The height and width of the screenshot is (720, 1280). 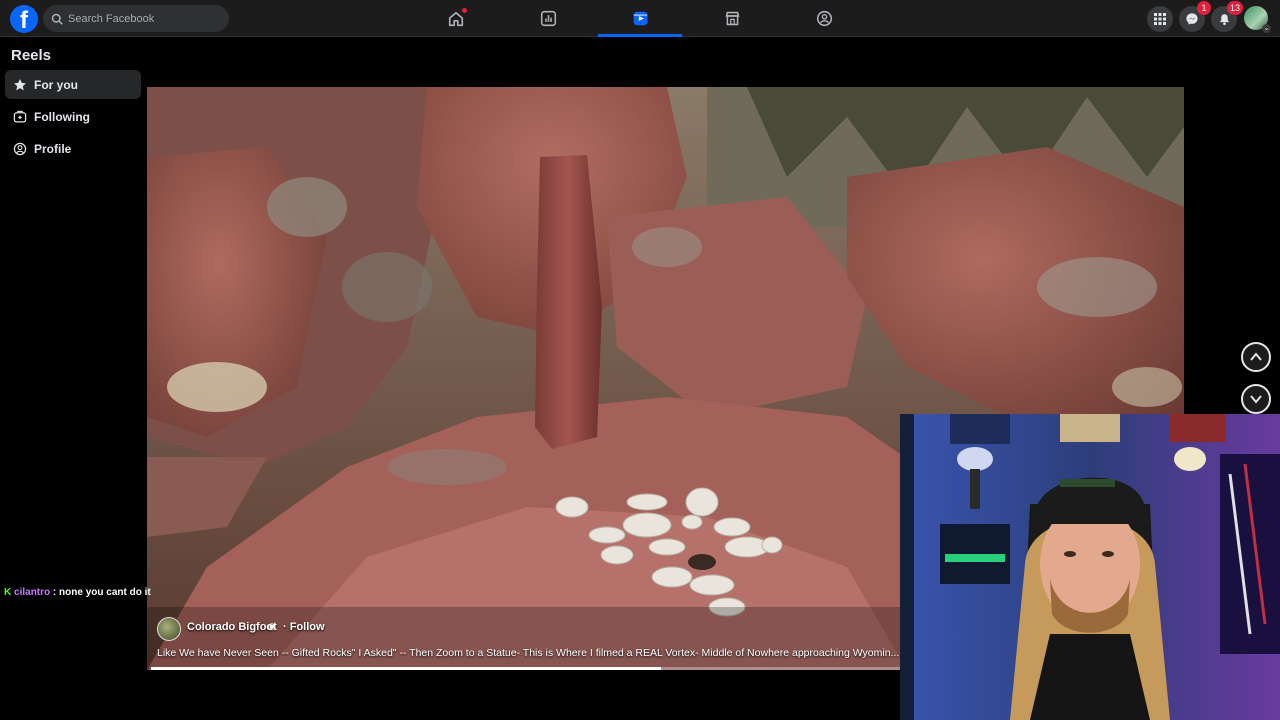 I want to click on nav-home, so click(x=456, y=18).